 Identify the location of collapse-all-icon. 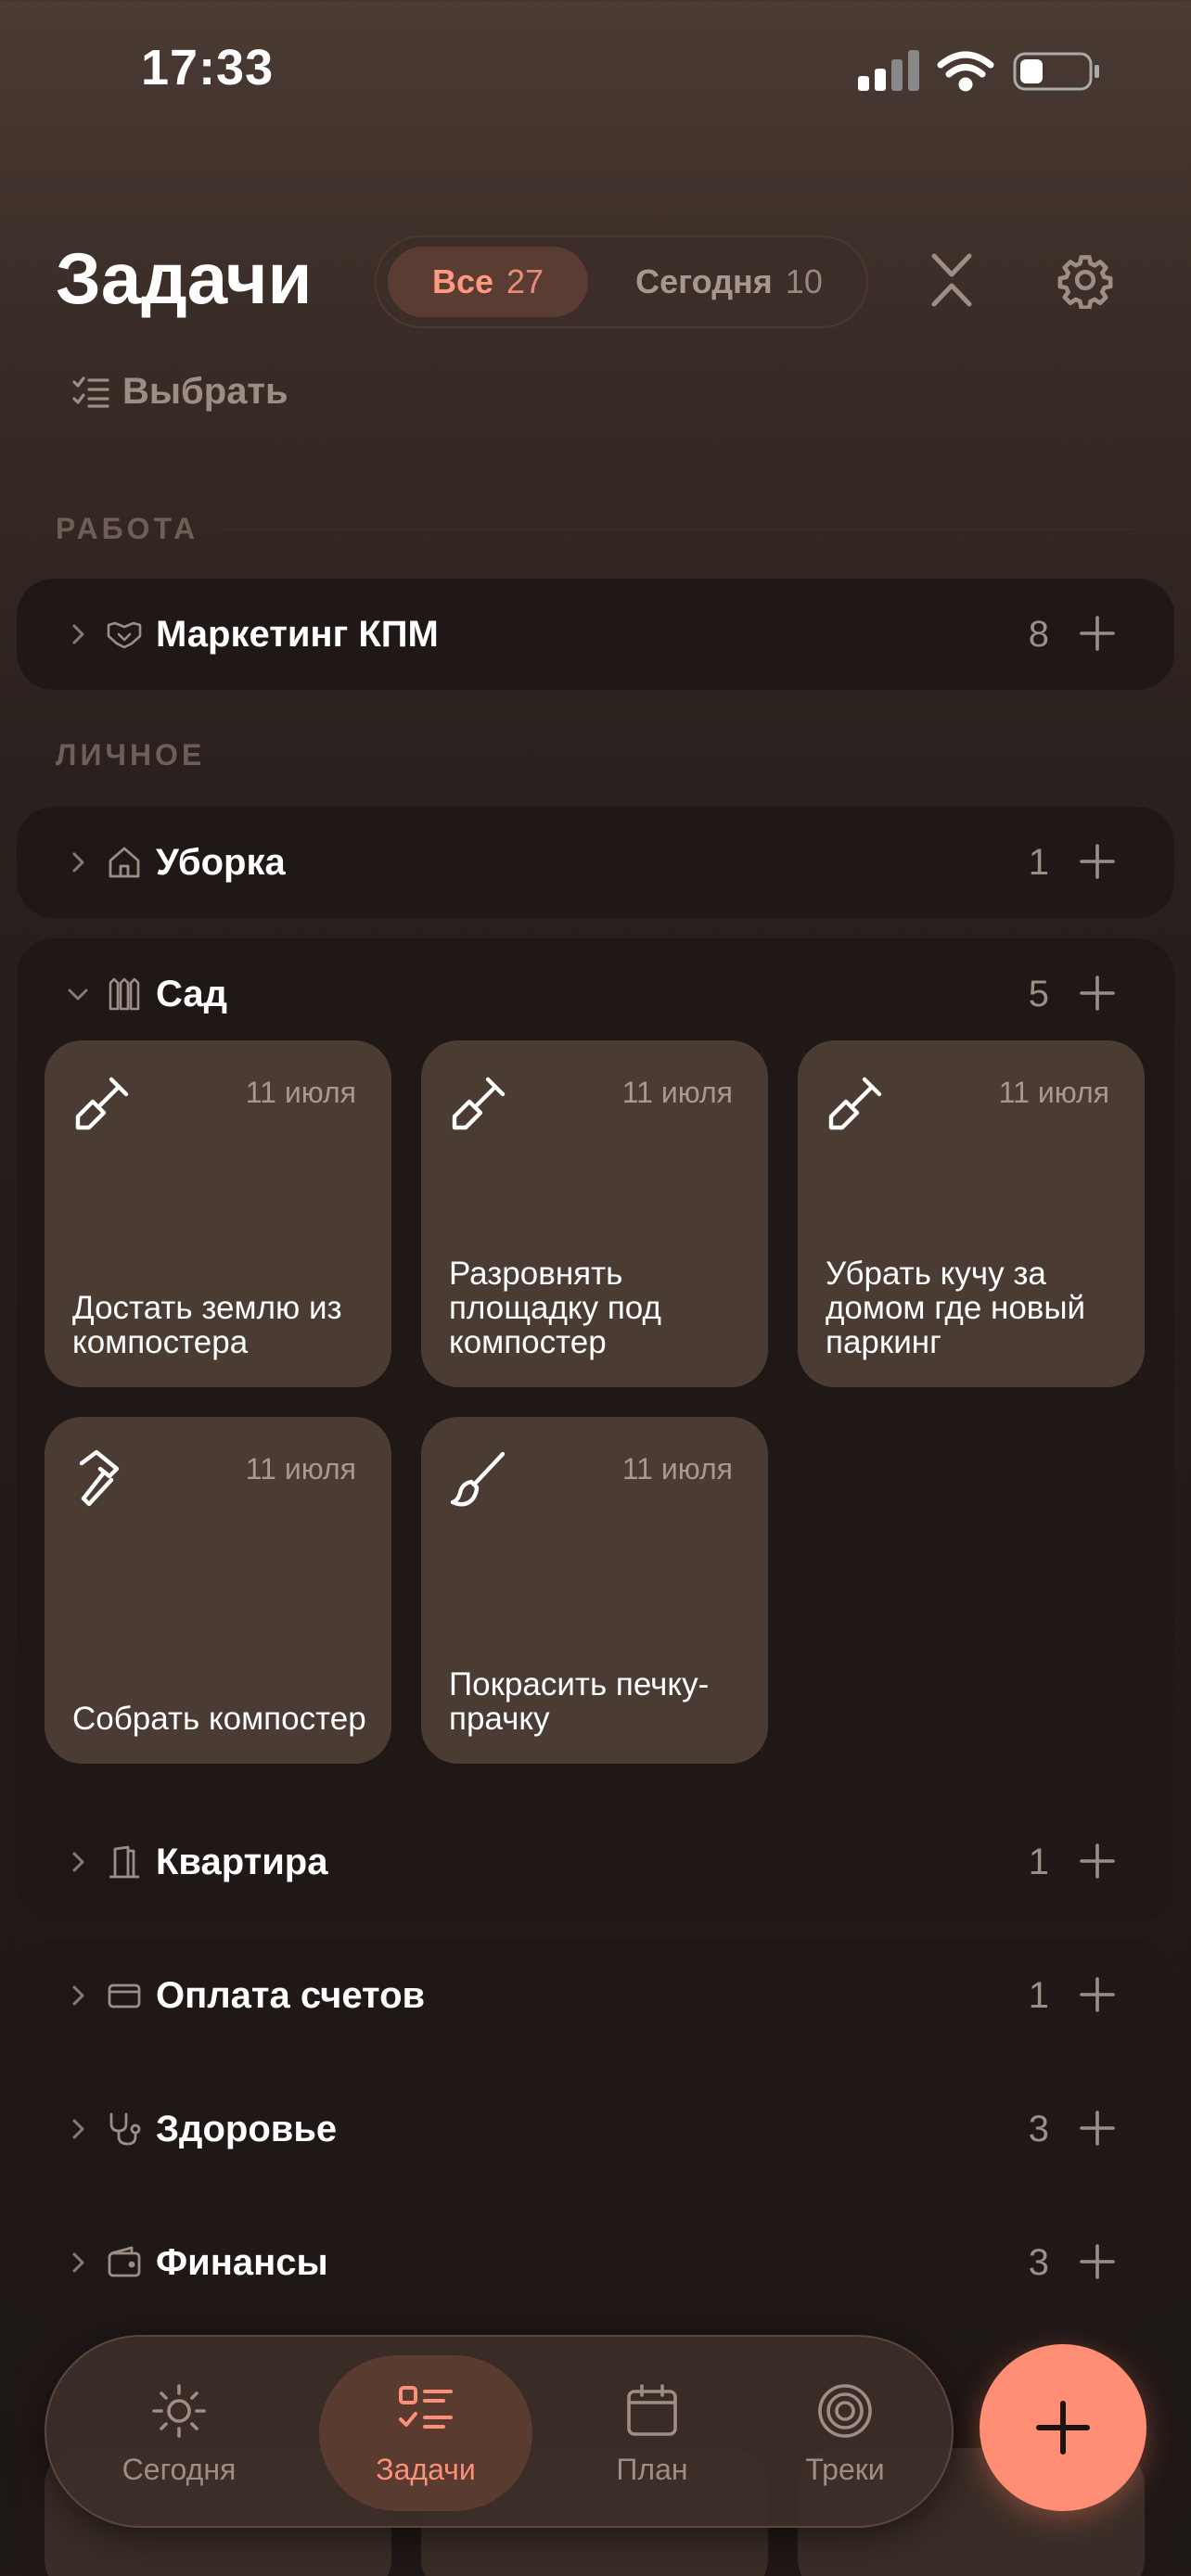
(952, 280).